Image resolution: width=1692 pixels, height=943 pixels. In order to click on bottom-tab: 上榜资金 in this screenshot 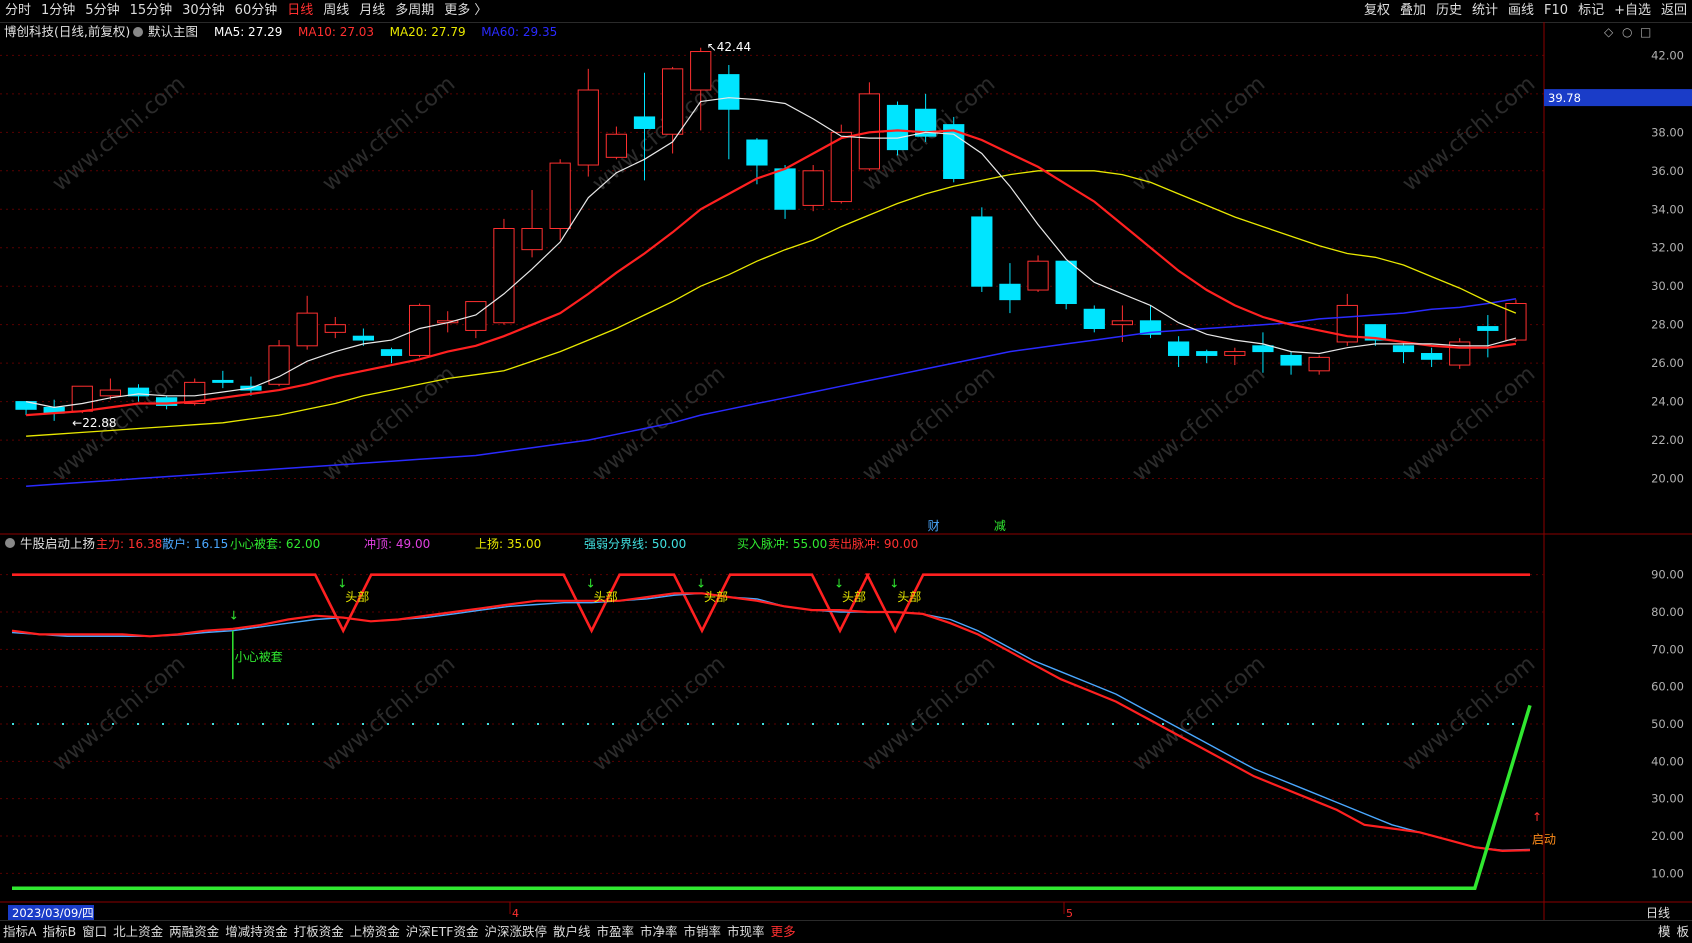, I will do `click(375, 932)`.